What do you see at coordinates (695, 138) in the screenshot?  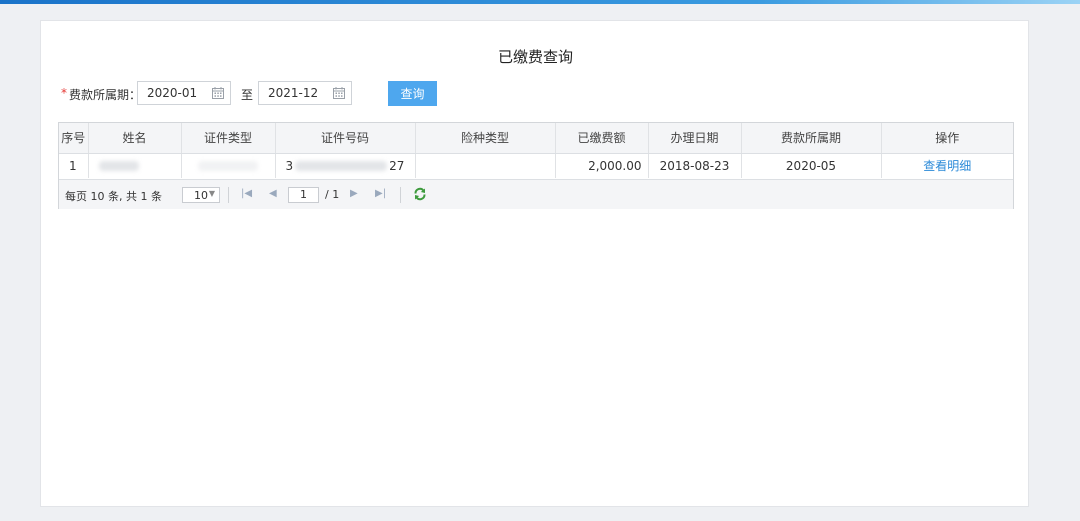 I see `column-header-handle-date: 办理日期` at bounding box center [695, 138].